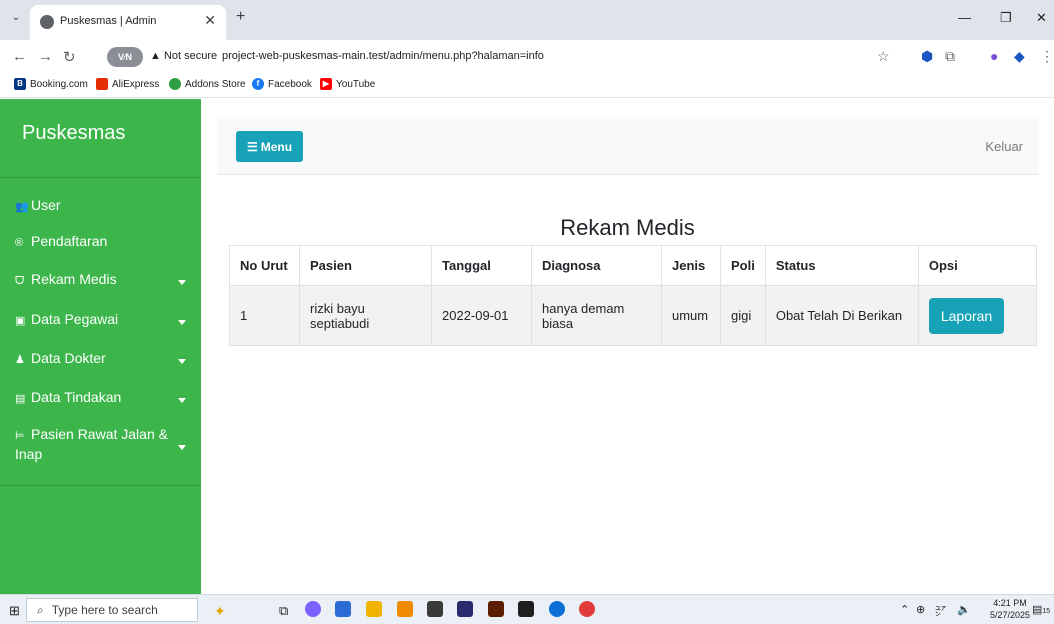 The image size is (1054, 624). What do you see at coordinates (128, 22) in the screenshot?
I see `browser-tab: Puskesmas | Admin ✕` at bounding box center [128, 22].